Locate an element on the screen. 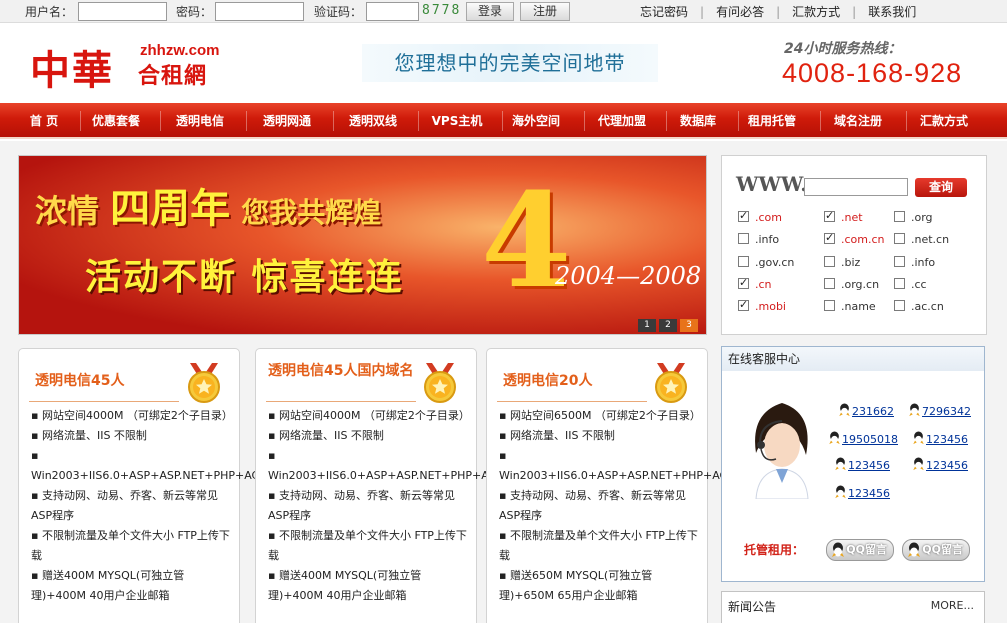  qq-contact-link: 7296342 is located at coordinates (939, 410).